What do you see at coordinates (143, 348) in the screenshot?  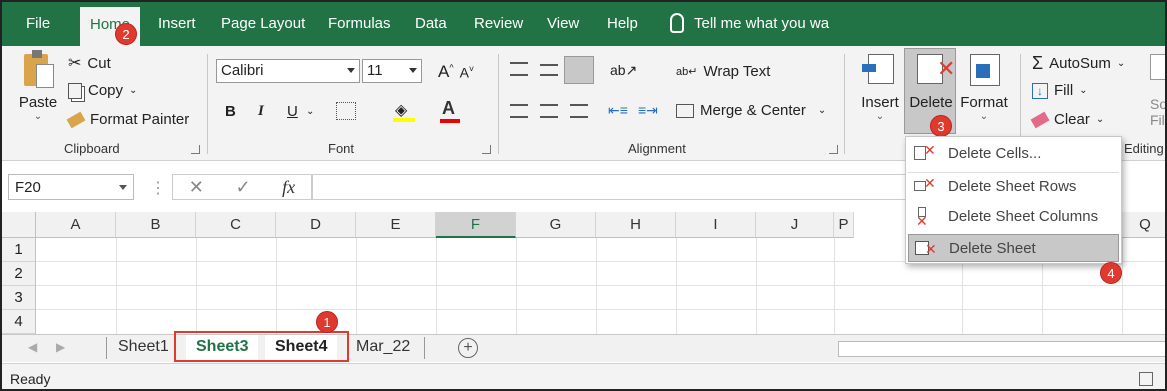 I see `sheet-tab-sheet1: Sheet1` at bounding box center [143, 348].